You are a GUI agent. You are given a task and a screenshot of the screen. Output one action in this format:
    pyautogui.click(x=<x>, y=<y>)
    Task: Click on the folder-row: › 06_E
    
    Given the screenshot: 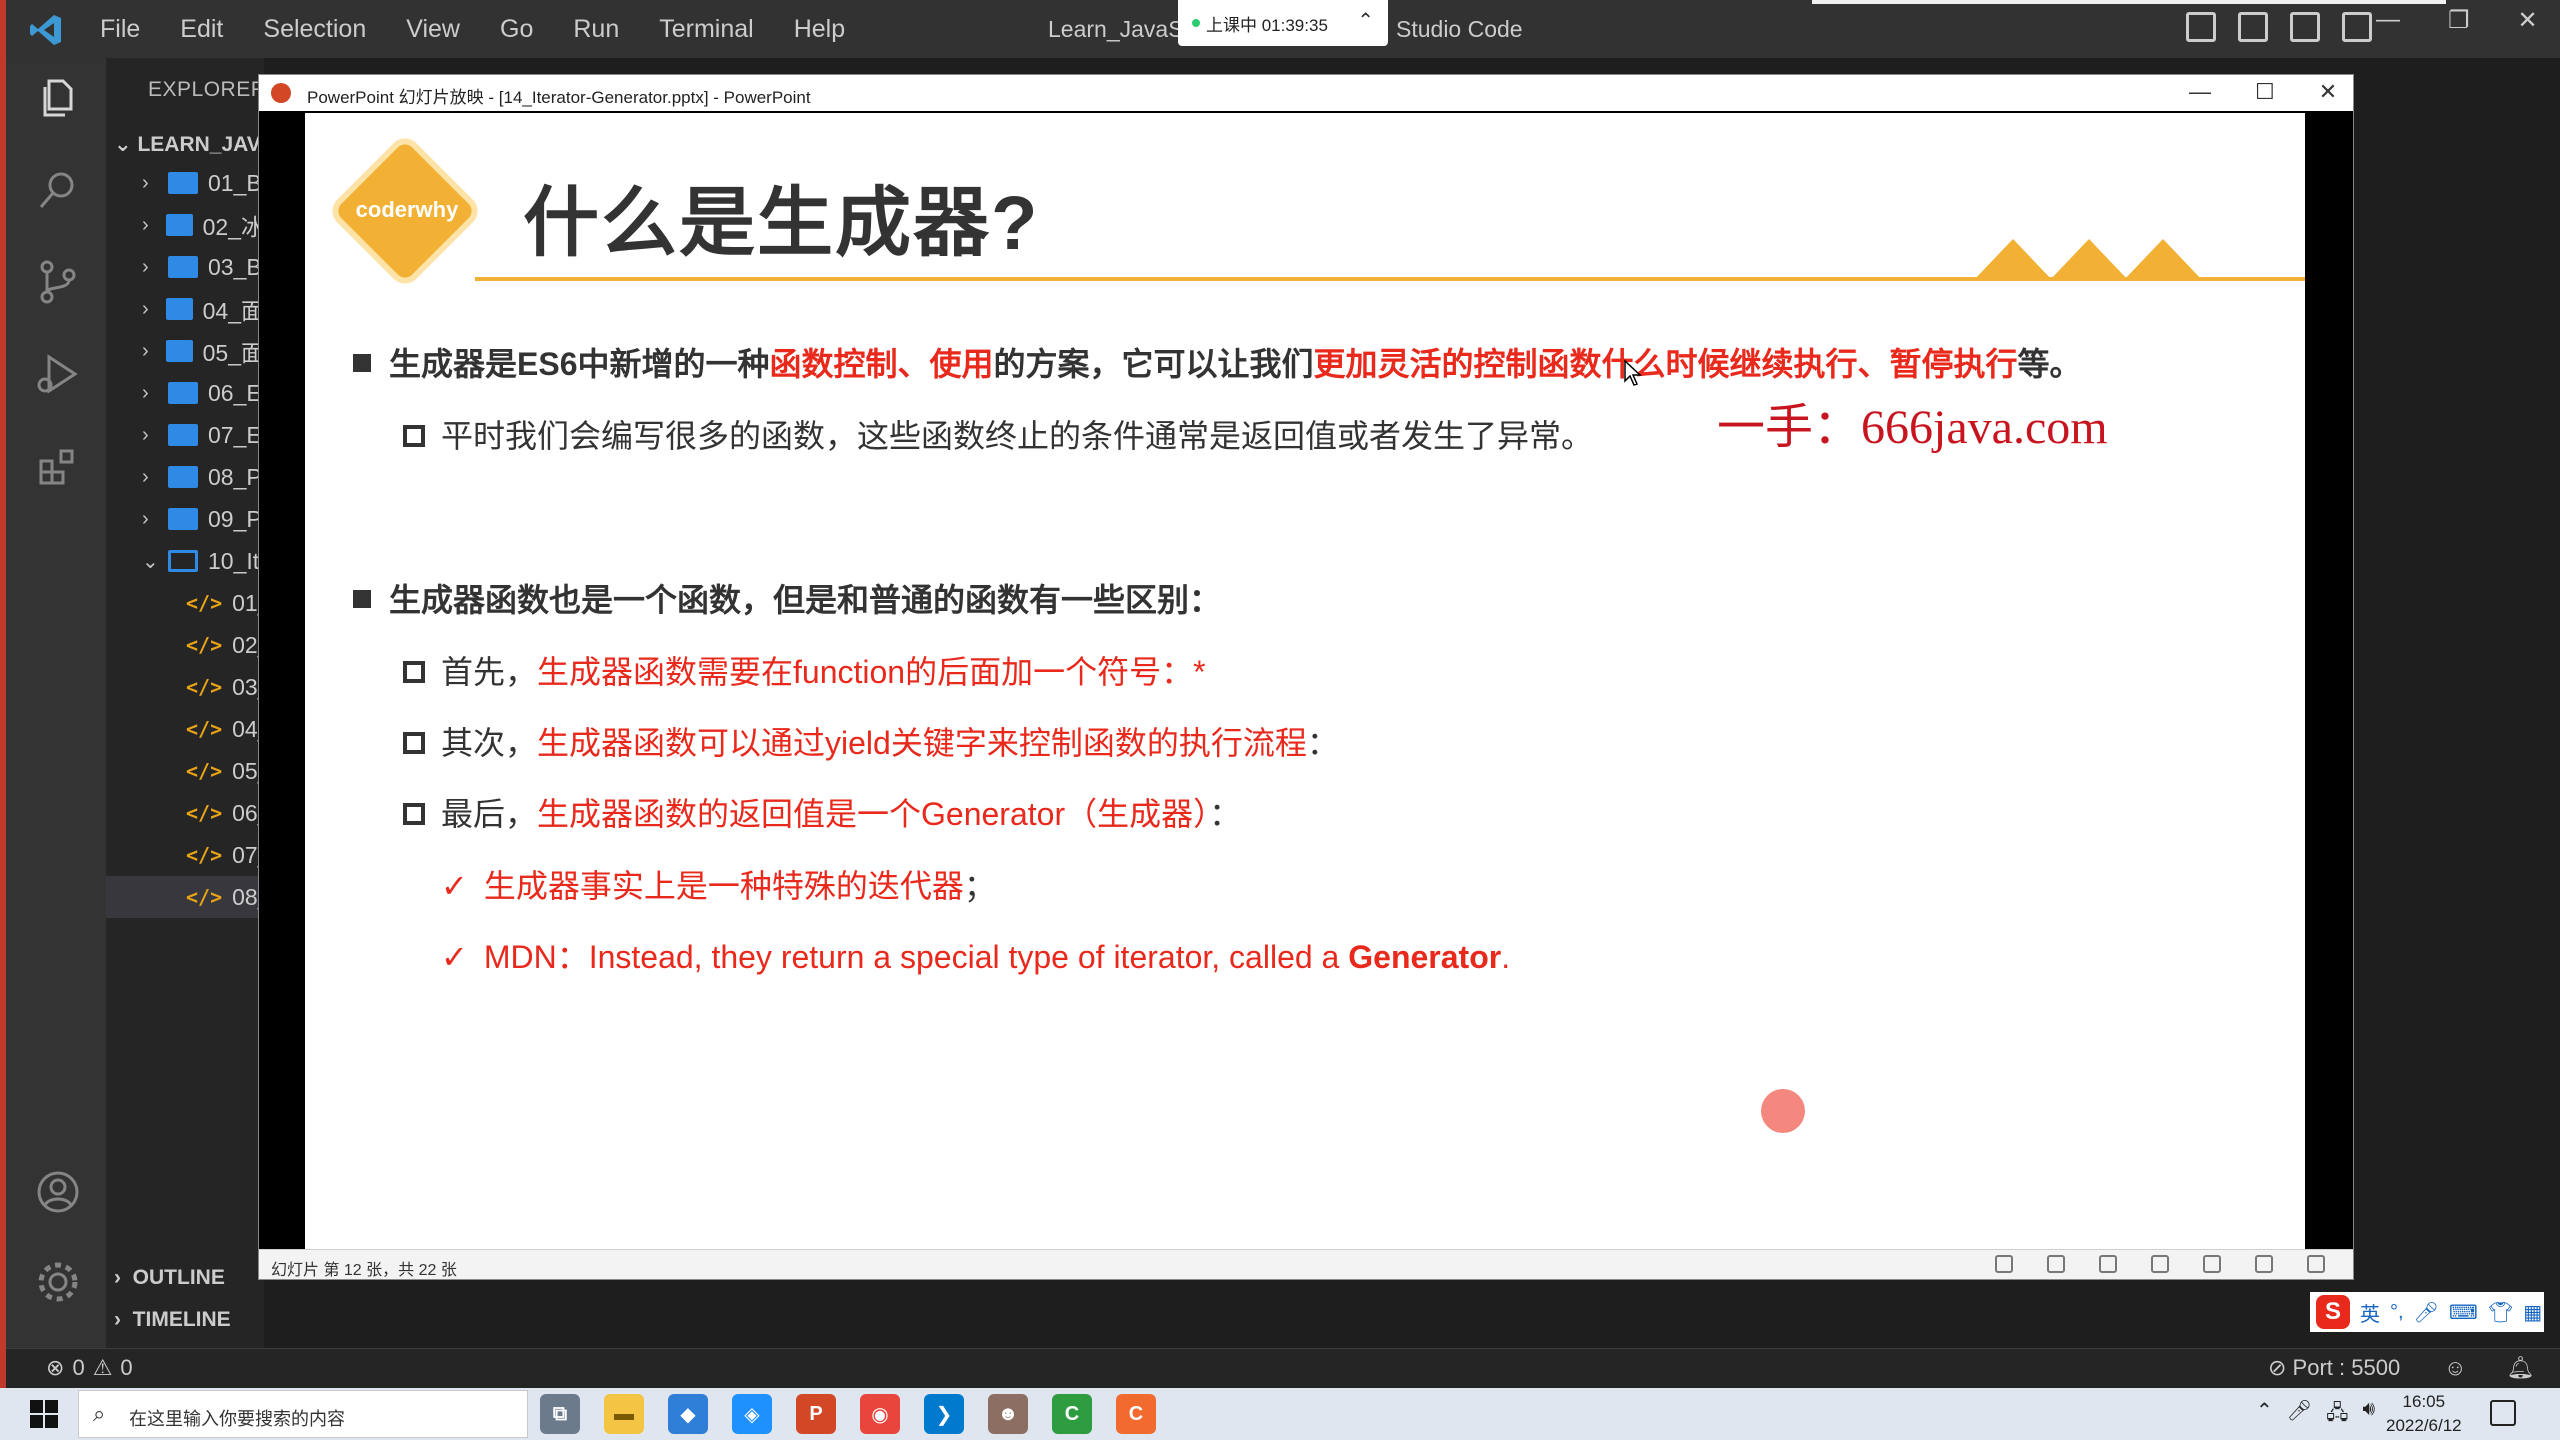 What is the action you would take?
    pyautogui.click(x=185, y=393)
    